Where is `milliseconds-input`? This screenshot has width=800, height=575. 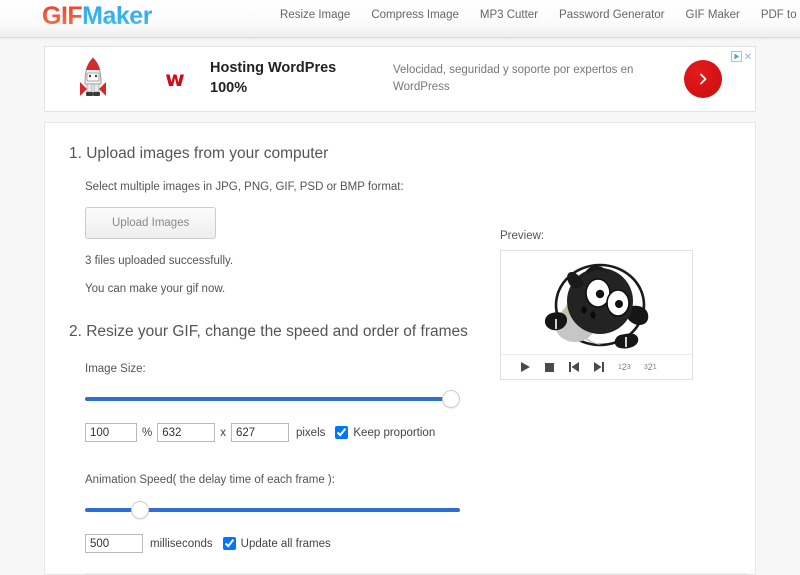 milliseconds-input is located at coordinates (114, 543).